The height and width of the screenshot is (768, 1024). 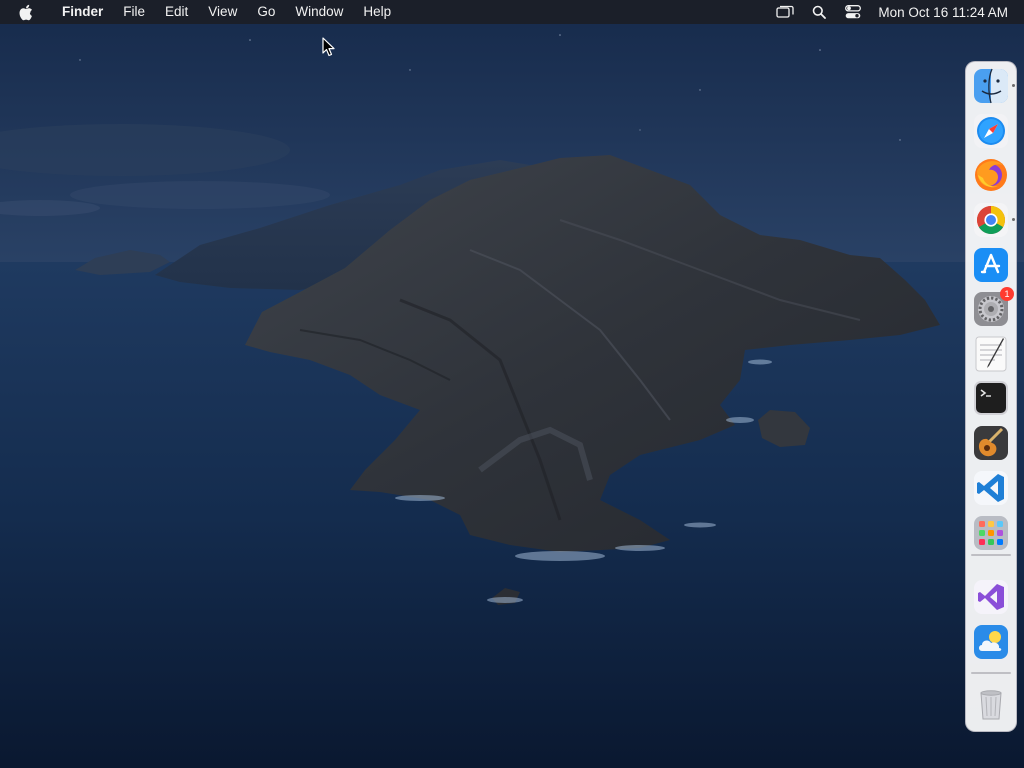 What do you see at coordinates (991, 175) in the screenshot?
I see `dock-firefox-icon` at bounding box center [991, 175].